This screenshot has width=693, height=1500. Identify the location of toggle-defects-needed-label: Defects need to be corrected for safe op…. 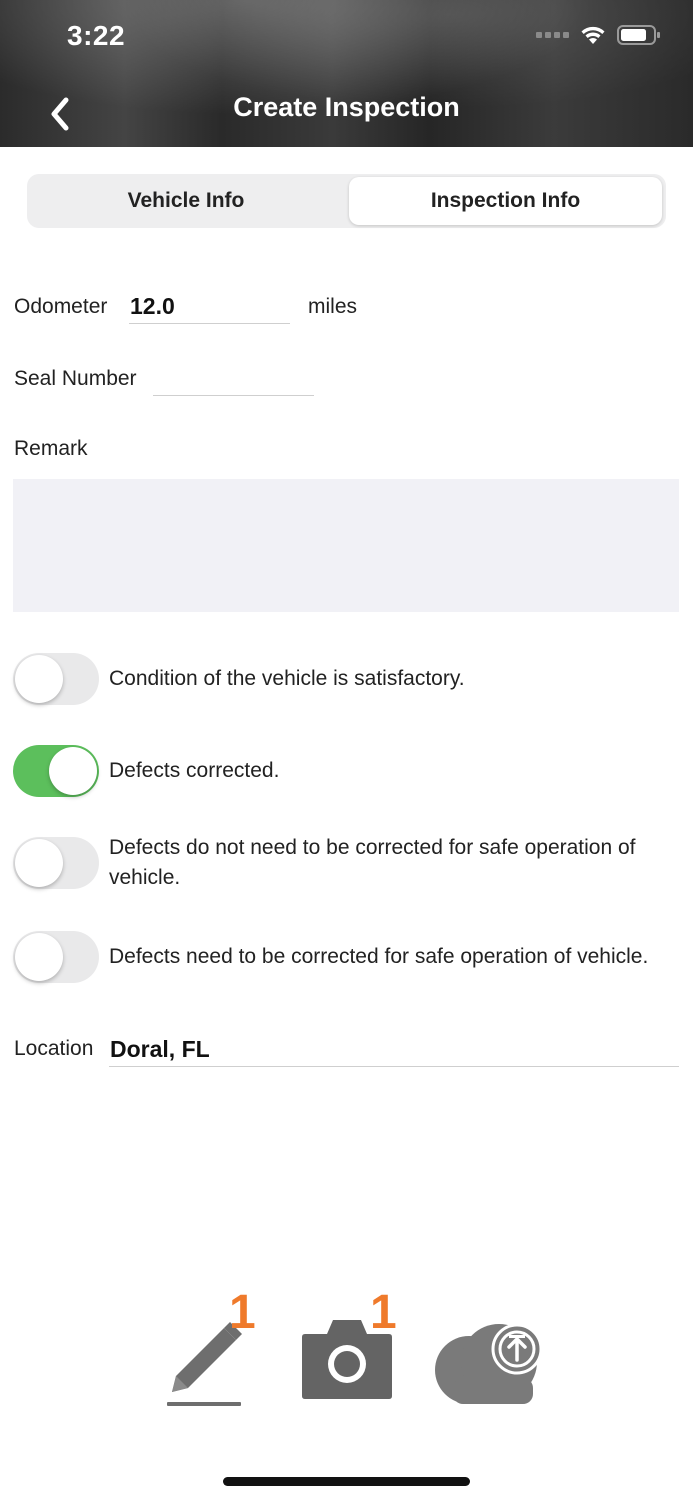
(379, 956).